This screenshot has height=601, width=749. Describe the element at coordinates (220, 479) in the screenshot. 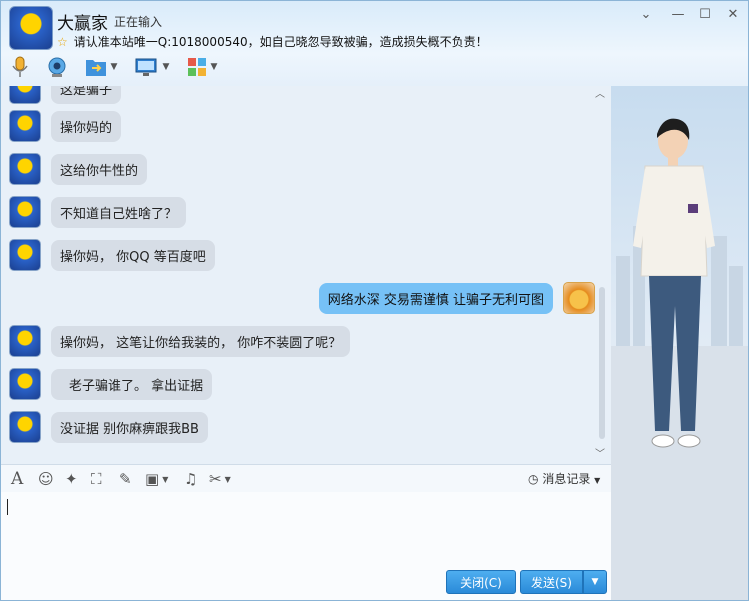

I see `scissors-icon: ✂ ▼` at that location.